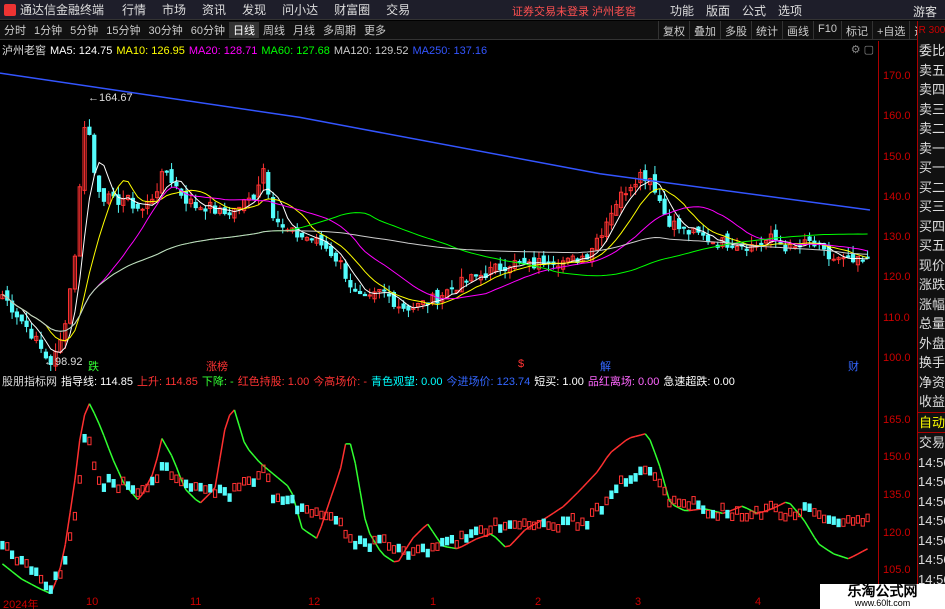  I want to click on period-tab-8: 月线, so click(304, 30).